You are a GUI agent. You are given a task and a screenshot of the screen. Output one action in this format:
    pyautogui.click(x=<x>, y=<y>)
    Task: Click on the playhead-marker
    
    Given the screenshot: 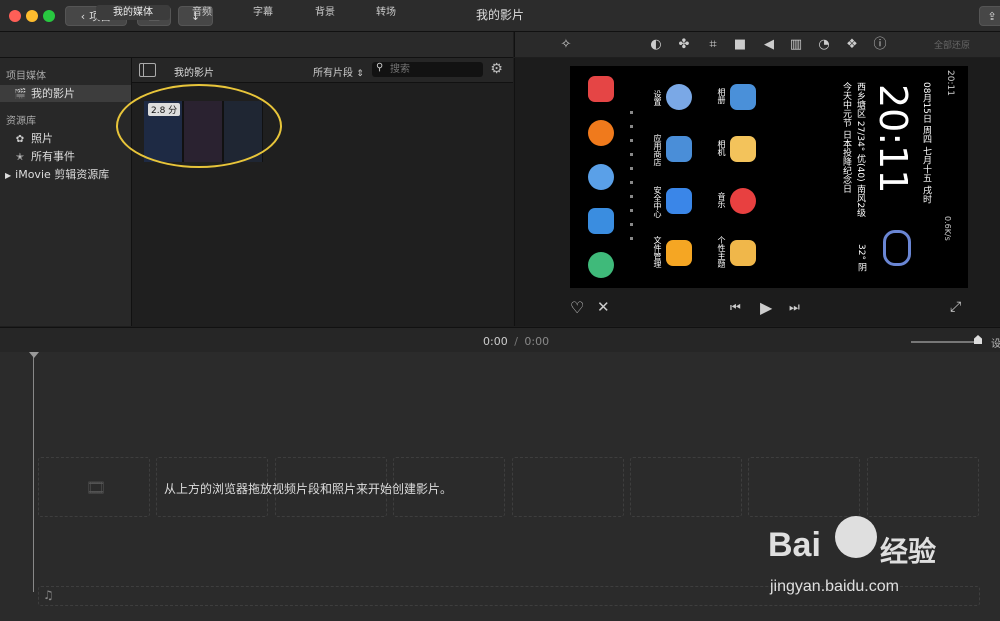 What is the action you would take?
    pyautogui.click(x=34, y=355)
    